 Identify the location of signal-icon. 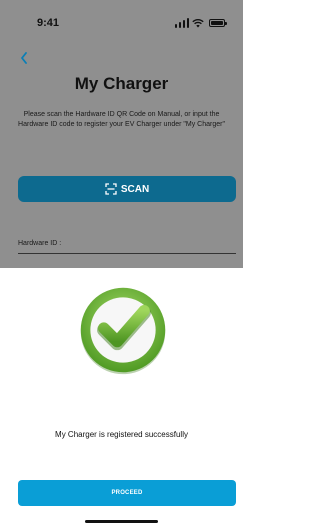
(182, 23).